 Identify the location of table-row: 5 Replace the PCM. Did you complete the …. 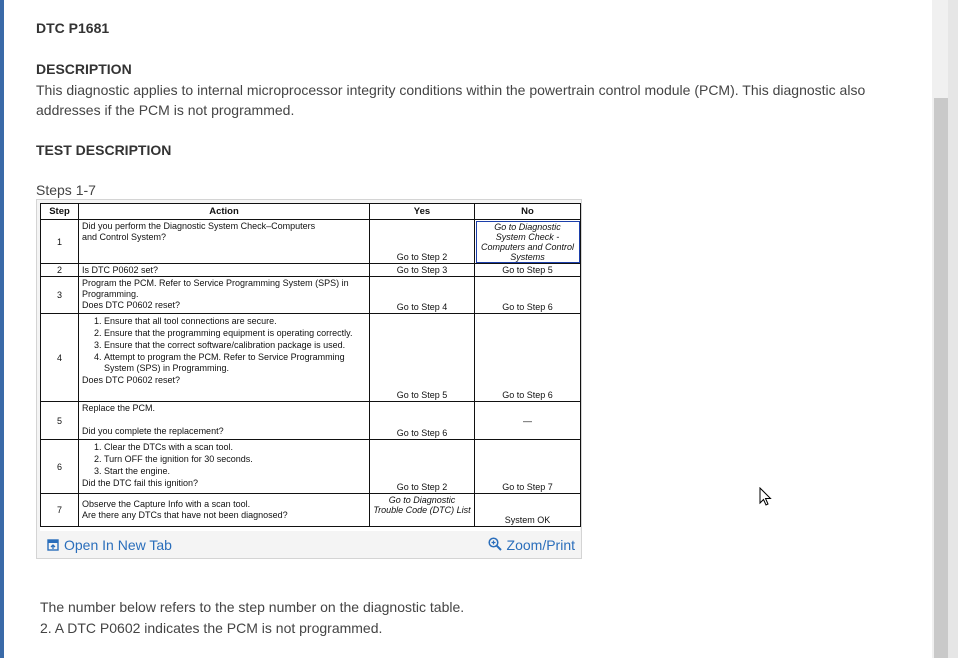
(310, 420).